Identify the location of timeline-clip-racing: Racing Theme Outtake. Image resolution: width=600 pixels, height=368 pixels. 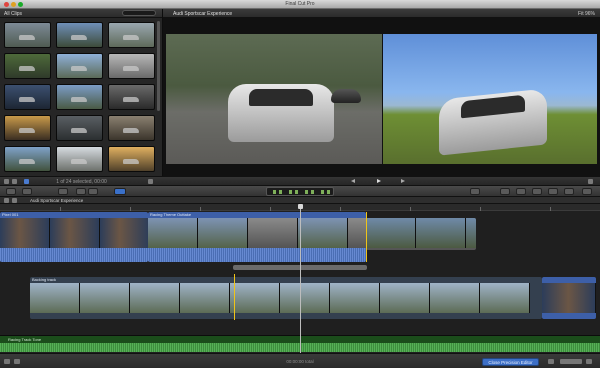
(257, 237).